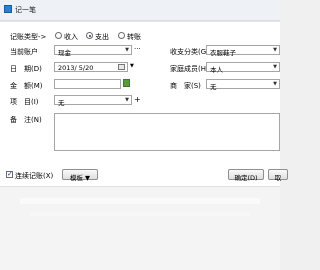  Describe the element at coordinates (243, 85) in the screenshot. I see `merchant-select: 无 ▼` at that location.